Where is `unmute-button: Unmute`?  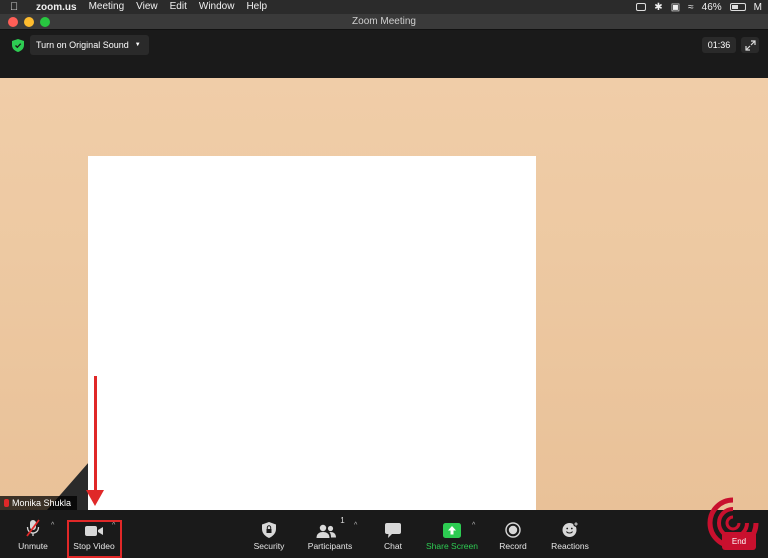 unmute-button: Unmute is located at coordinates (33, 536).